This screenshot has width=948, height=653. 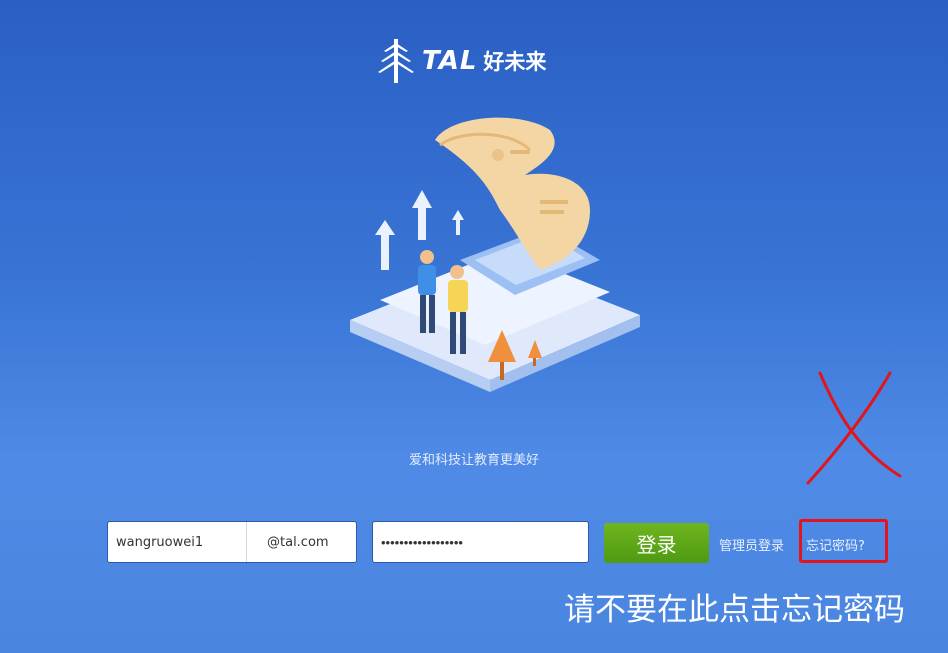 What do you see at coordinates (515, 62) in the screenshot?
I see `brand-name-cn: 好未来` at bounding box center [515, 62].